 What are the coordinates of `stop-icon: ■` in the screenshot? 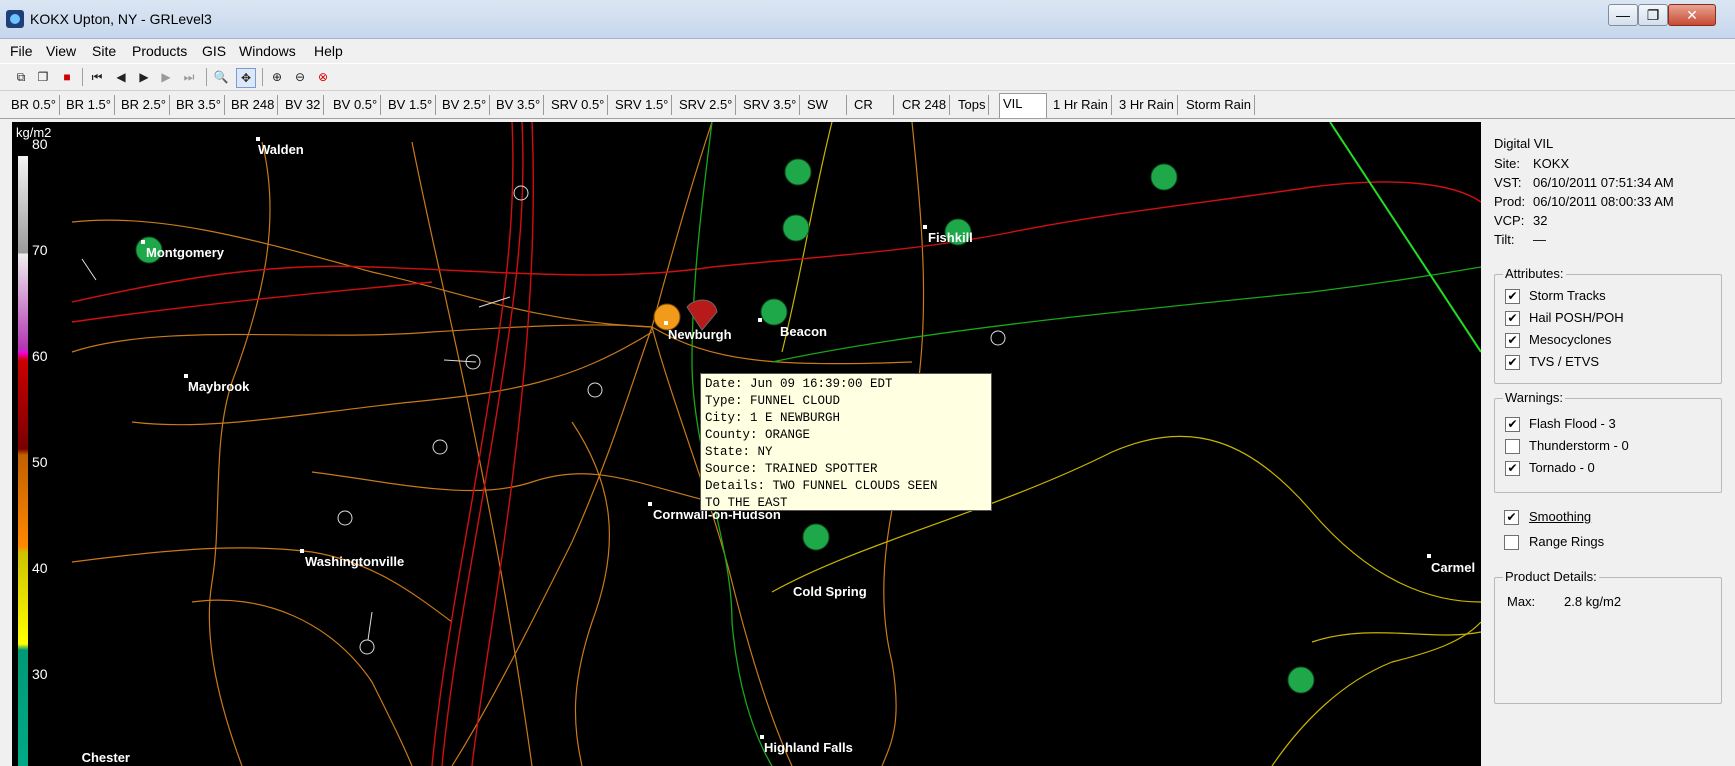 It's located at (67, 77).